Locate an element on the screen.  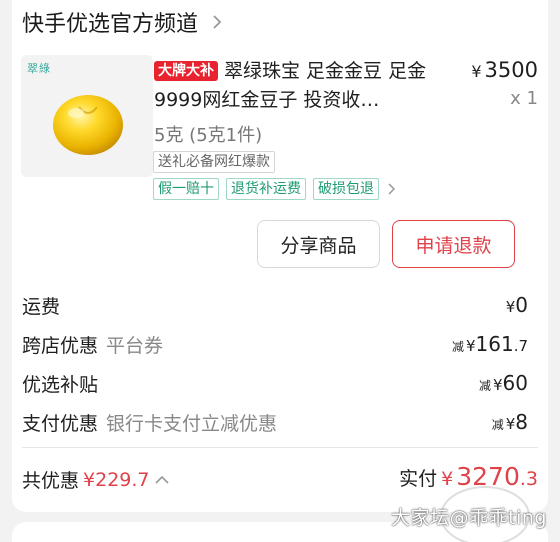
cross-store-value: 减 ¥161.7 is located at coordinates (490, 344).